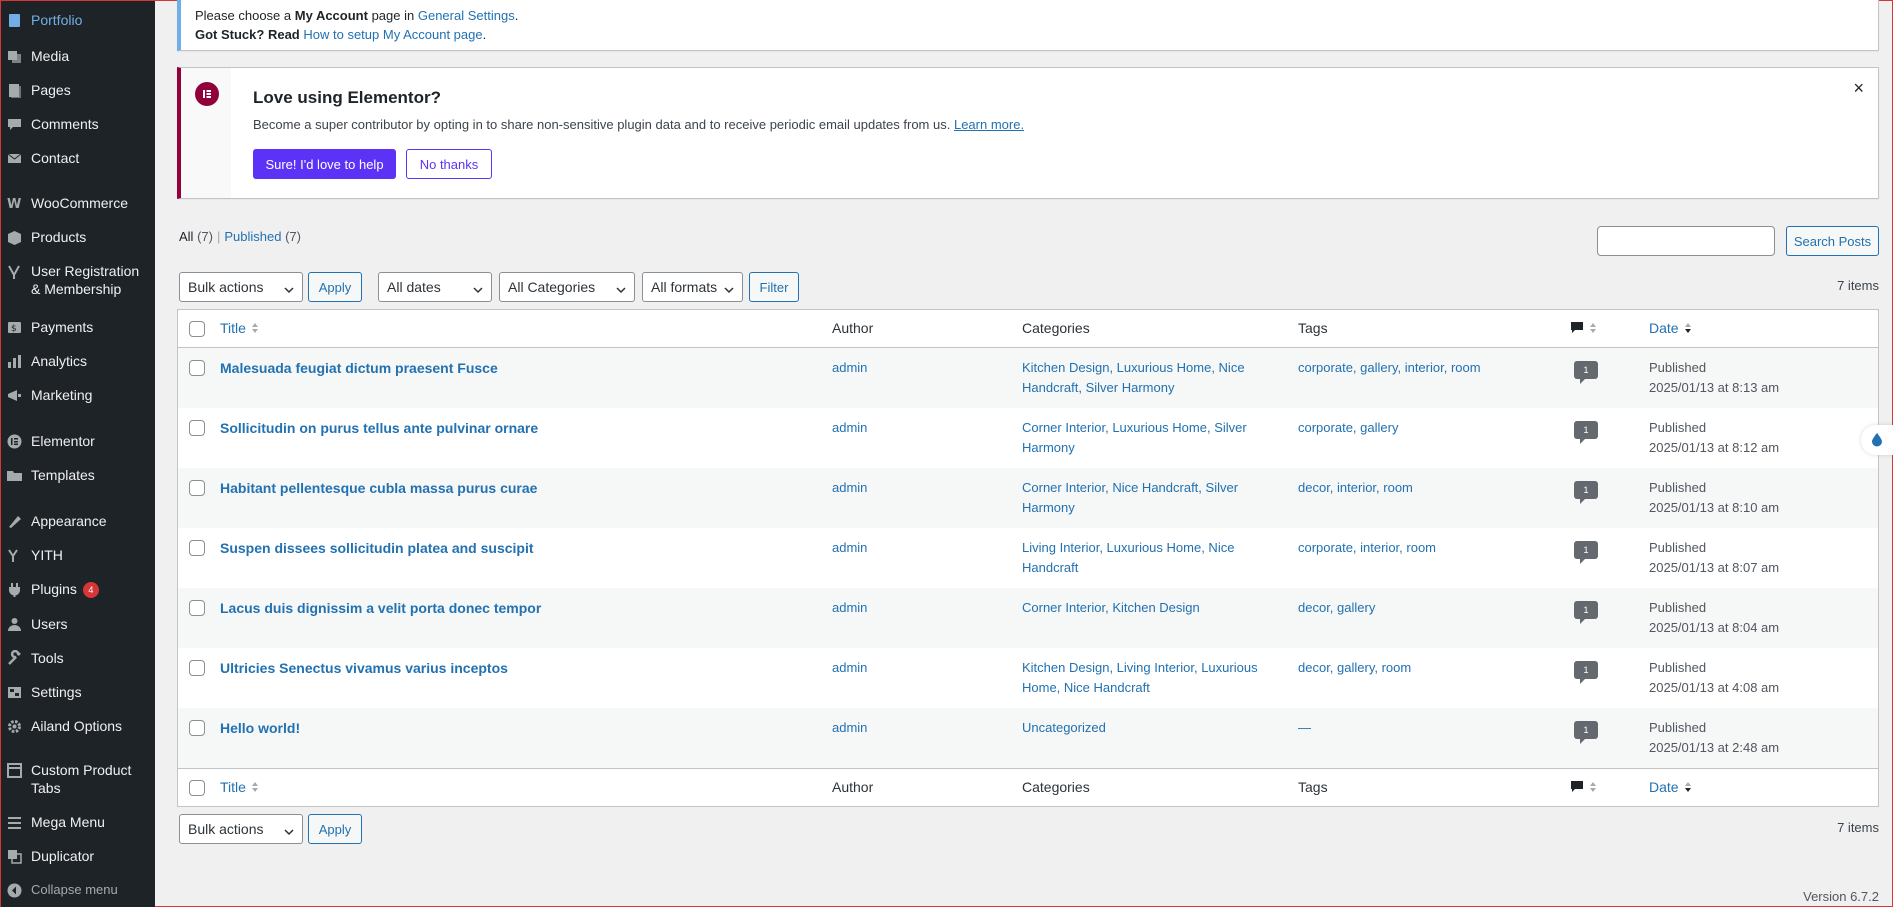 The image size is (1893, 907). What do you see at coordinates (78, 726) in the screenshot?
I see `sidebar-item-ailand-options: Ailand Options` at bounding box center [78, 726].